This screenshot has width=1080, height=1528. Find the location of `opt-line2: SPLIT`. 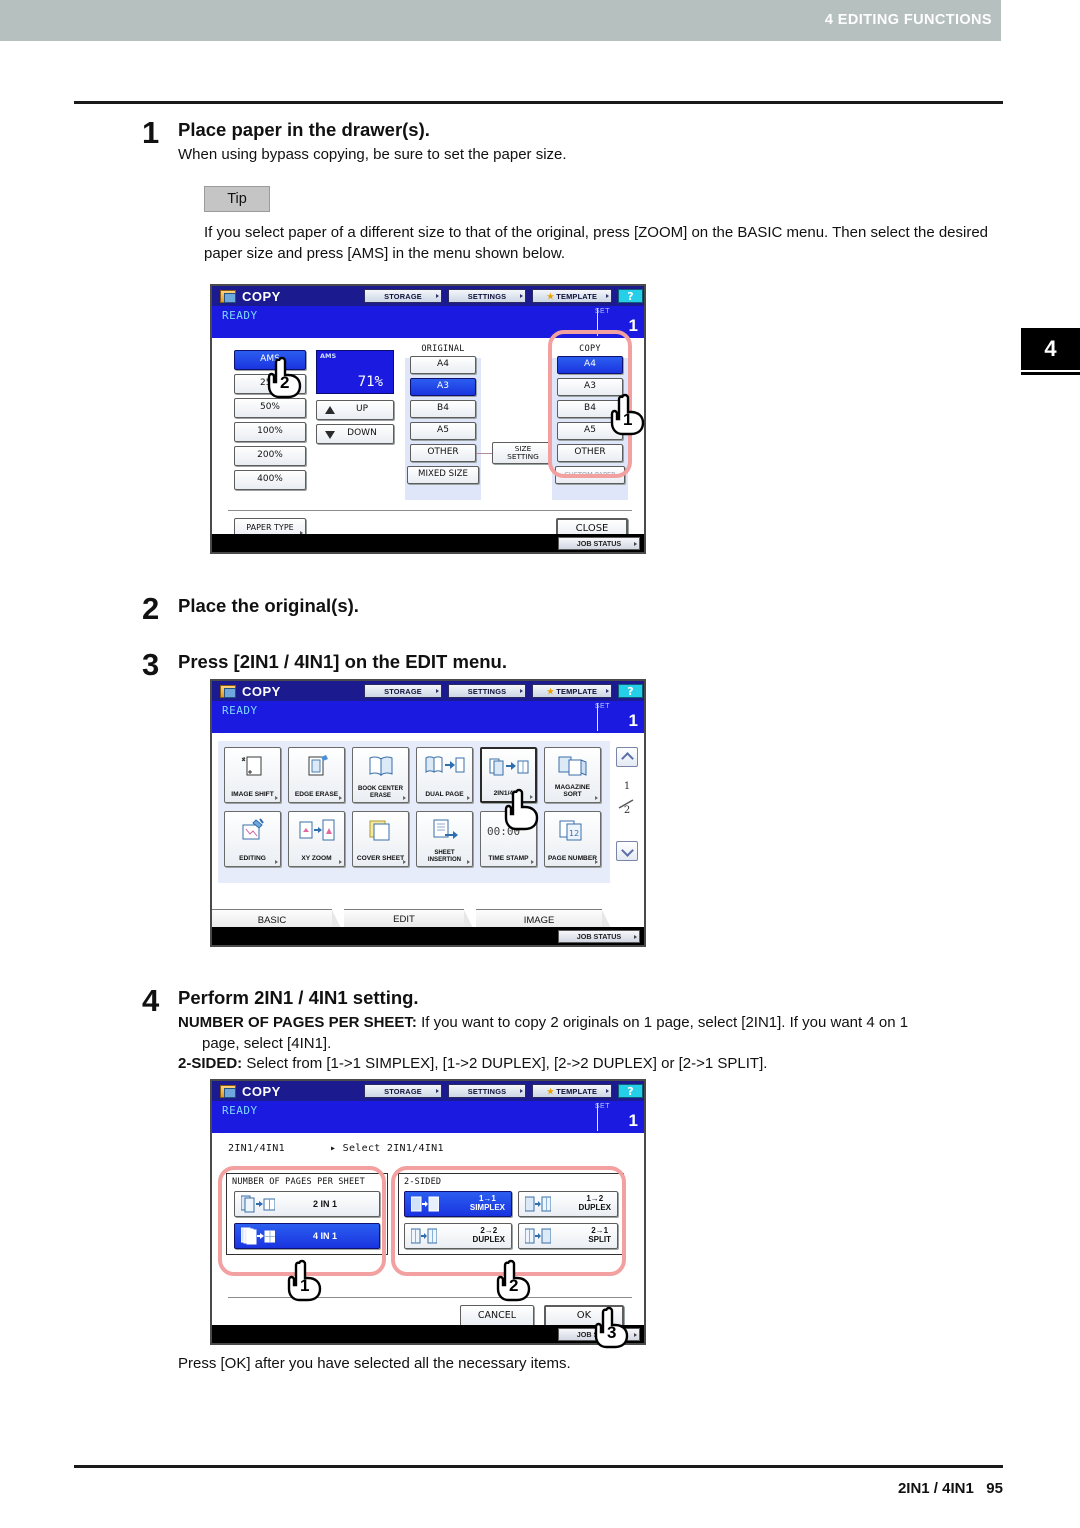

opt-line2: SPLIT is located at coordinates (599, 1239).